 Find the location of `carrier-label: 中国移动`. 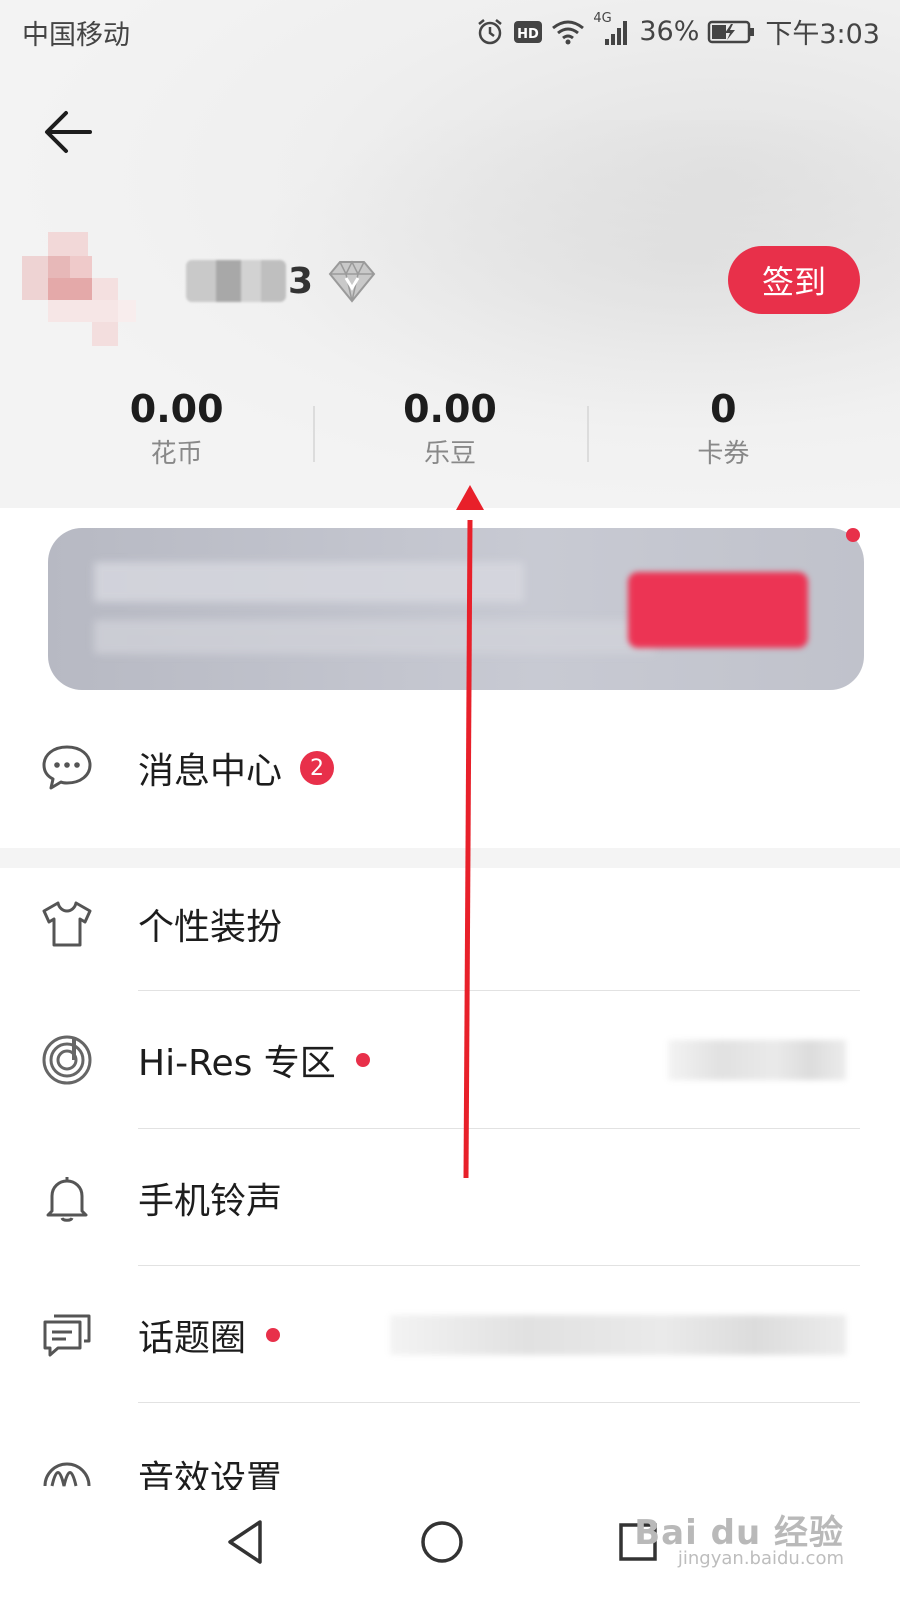

carrier-label: 中国移动 is located at coordinates (76, 35).